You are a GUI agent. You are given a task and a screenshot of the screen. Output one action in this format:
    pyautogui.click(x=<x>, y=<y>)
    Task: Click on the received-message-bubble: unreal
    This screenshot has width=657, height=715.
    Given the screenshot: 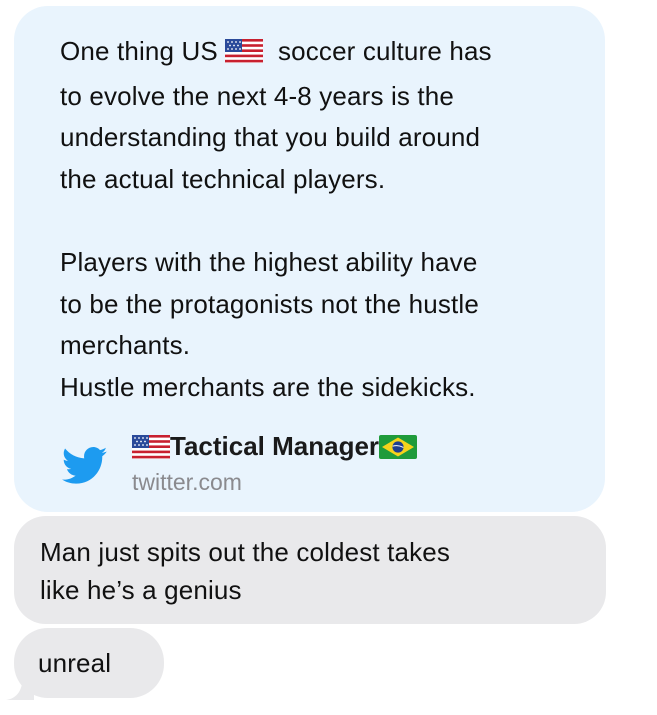 What is the action you would take?
    pyautogui.click(x=89, y=663)
    